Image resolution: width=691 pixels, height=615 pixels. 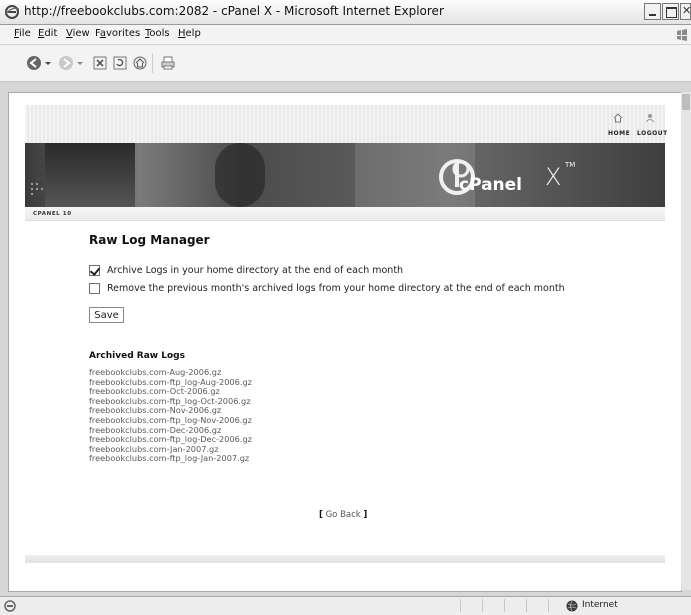 What do you see at coordinates (170, 459) in the screenshot?
I see `log-file-link: freebookclubs.com-ftp_log-Jan-2007.gz` at bounding box center [170, 459].